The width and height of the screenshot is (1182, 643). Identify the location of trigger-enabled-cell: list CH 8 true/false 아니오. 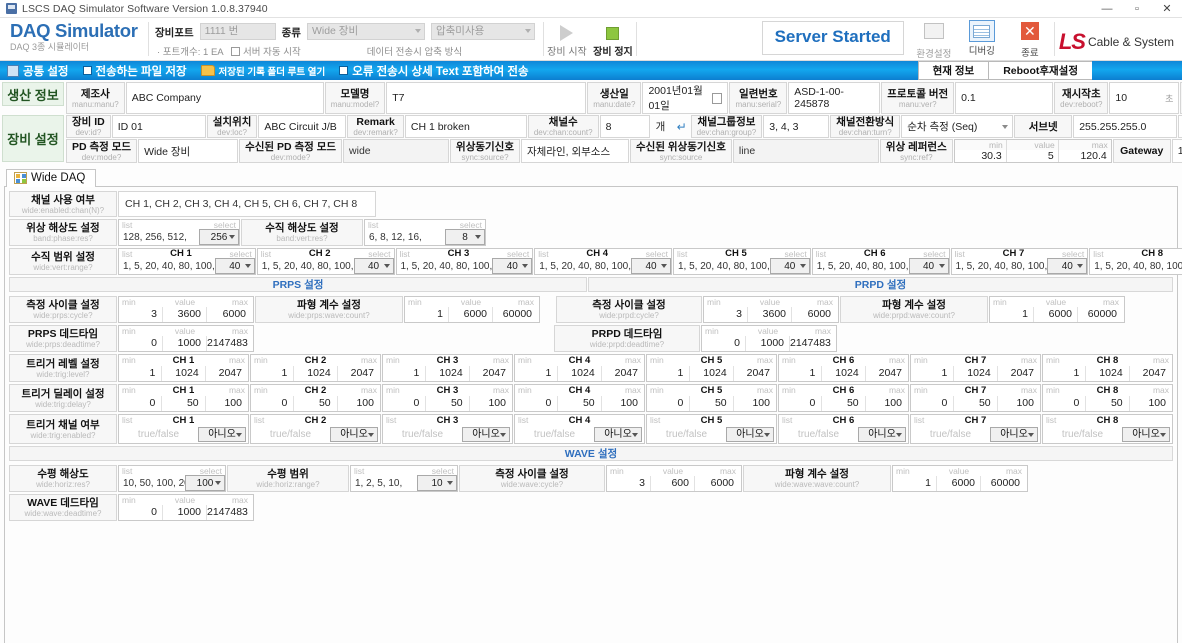
(1107, 429).